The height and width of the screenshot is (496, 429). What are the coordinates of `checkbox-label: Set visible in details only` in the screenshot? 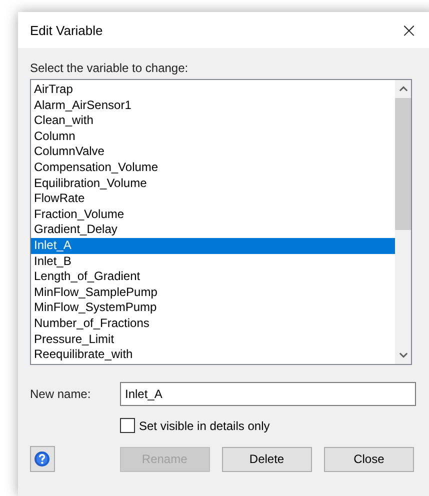 It's located at (204, 425).